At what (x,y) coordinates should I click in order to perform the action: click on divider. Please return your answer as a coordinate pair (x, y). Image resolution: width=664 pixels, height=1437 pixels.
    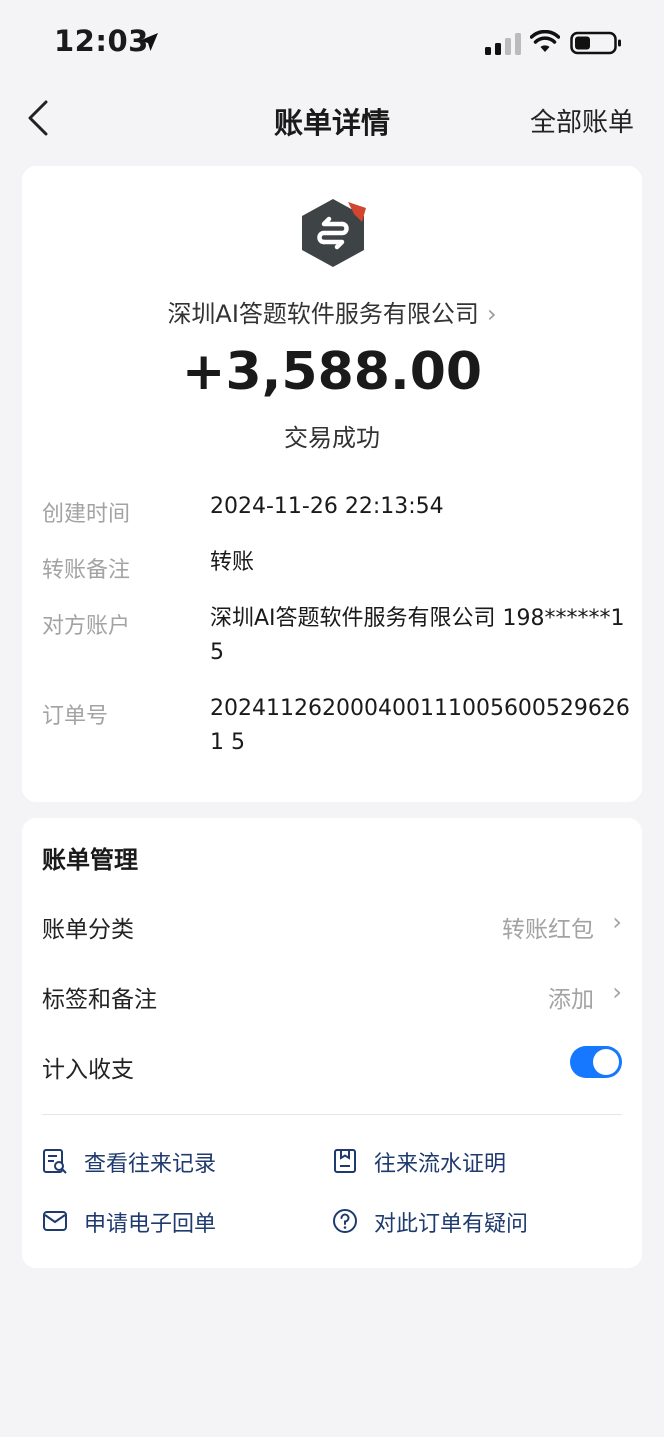
    Looking at the image, I should click on (332, 1114).